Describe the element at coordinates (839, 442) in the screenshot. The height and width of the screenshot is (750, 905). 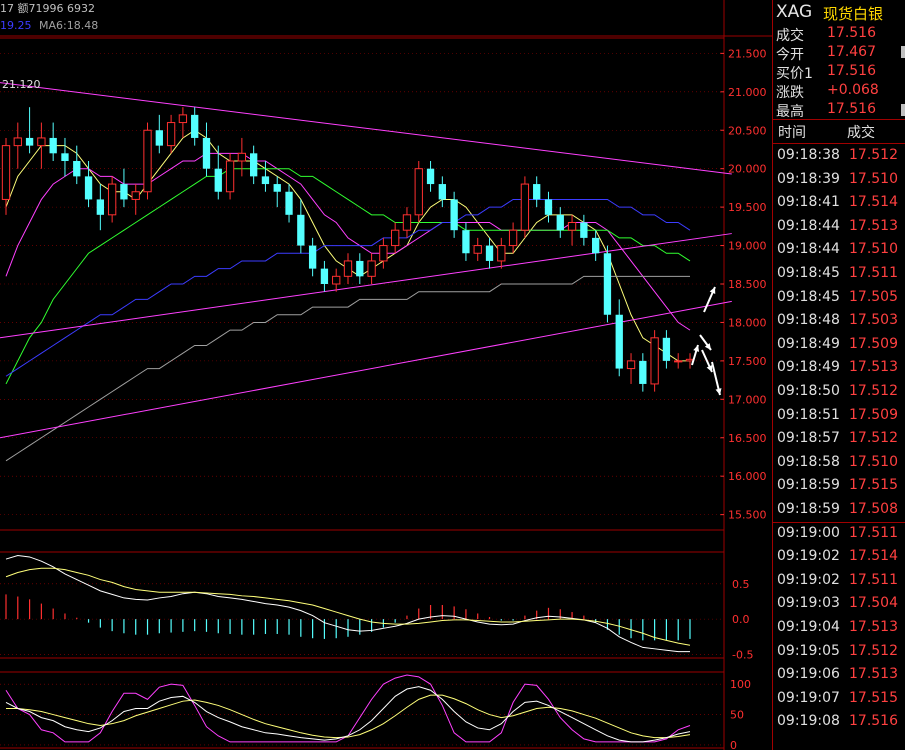
I see `tick-row: 09:18:57 17.512` at that location.